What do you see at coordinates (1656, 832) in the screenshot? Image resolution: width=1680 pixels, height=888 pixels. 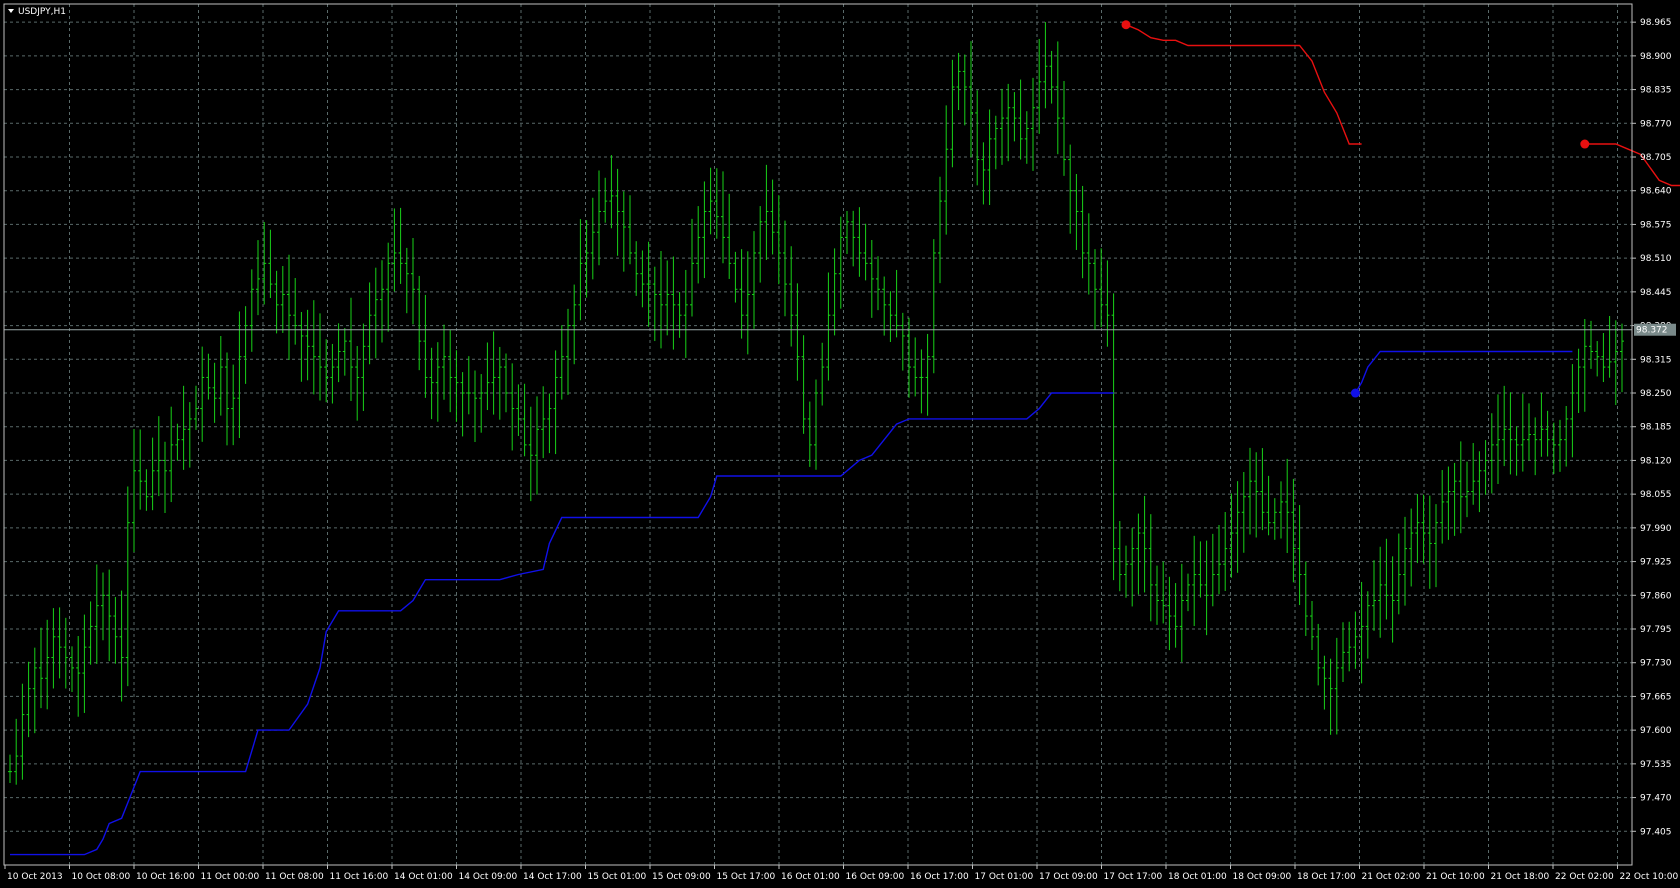 I see `price-tick-label: 97.405` at bounding box center [1656, 832].